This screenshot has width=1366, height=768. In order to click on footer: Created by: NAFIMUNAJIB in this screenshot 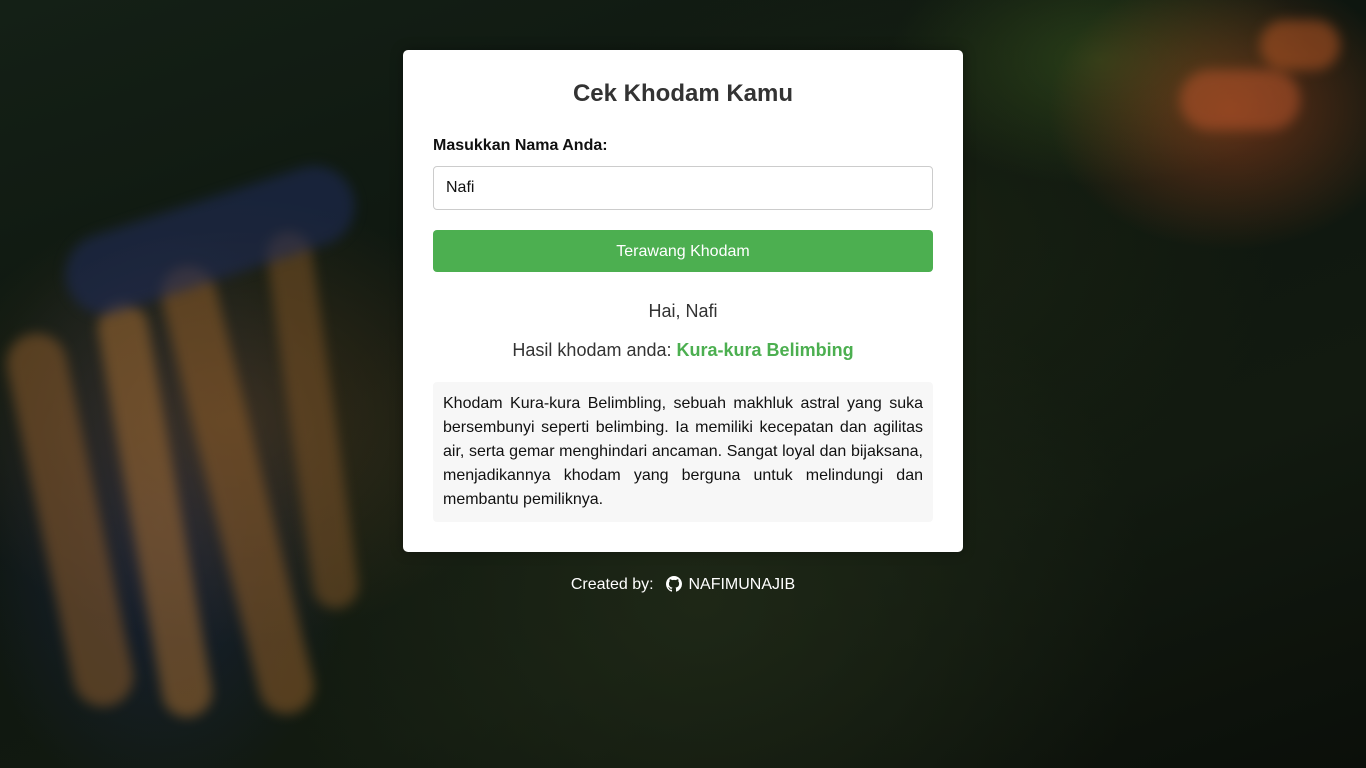, I will do `click(683, 586)`.